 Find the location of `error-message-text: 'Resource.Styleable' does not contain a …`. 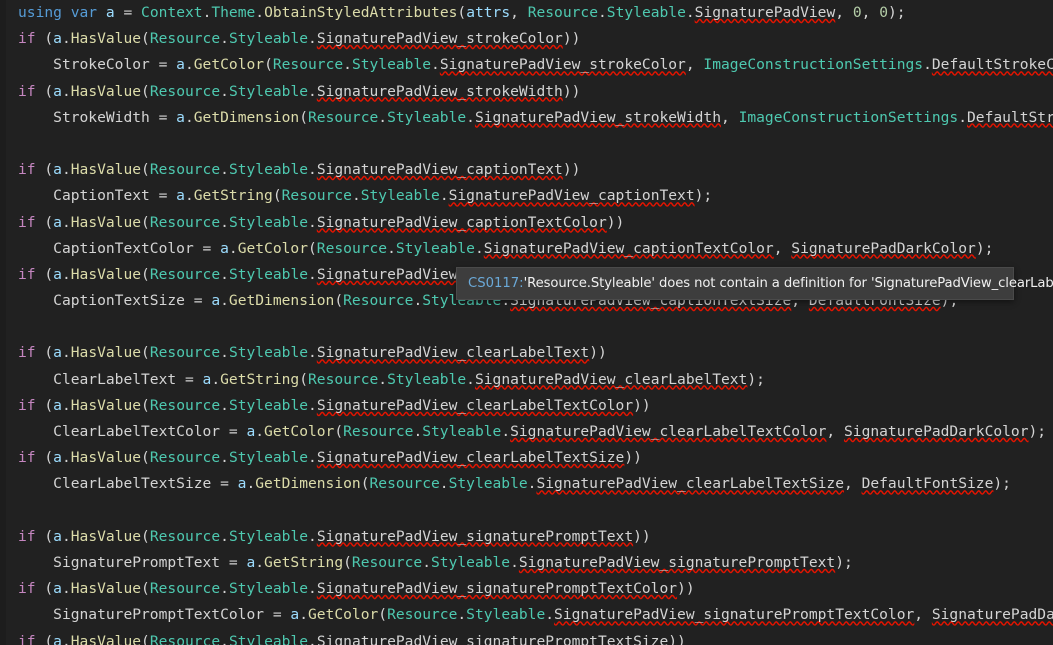

error-message-text: 'Resource.Styleable' does not contain a … is located at coordinates (788, 283).